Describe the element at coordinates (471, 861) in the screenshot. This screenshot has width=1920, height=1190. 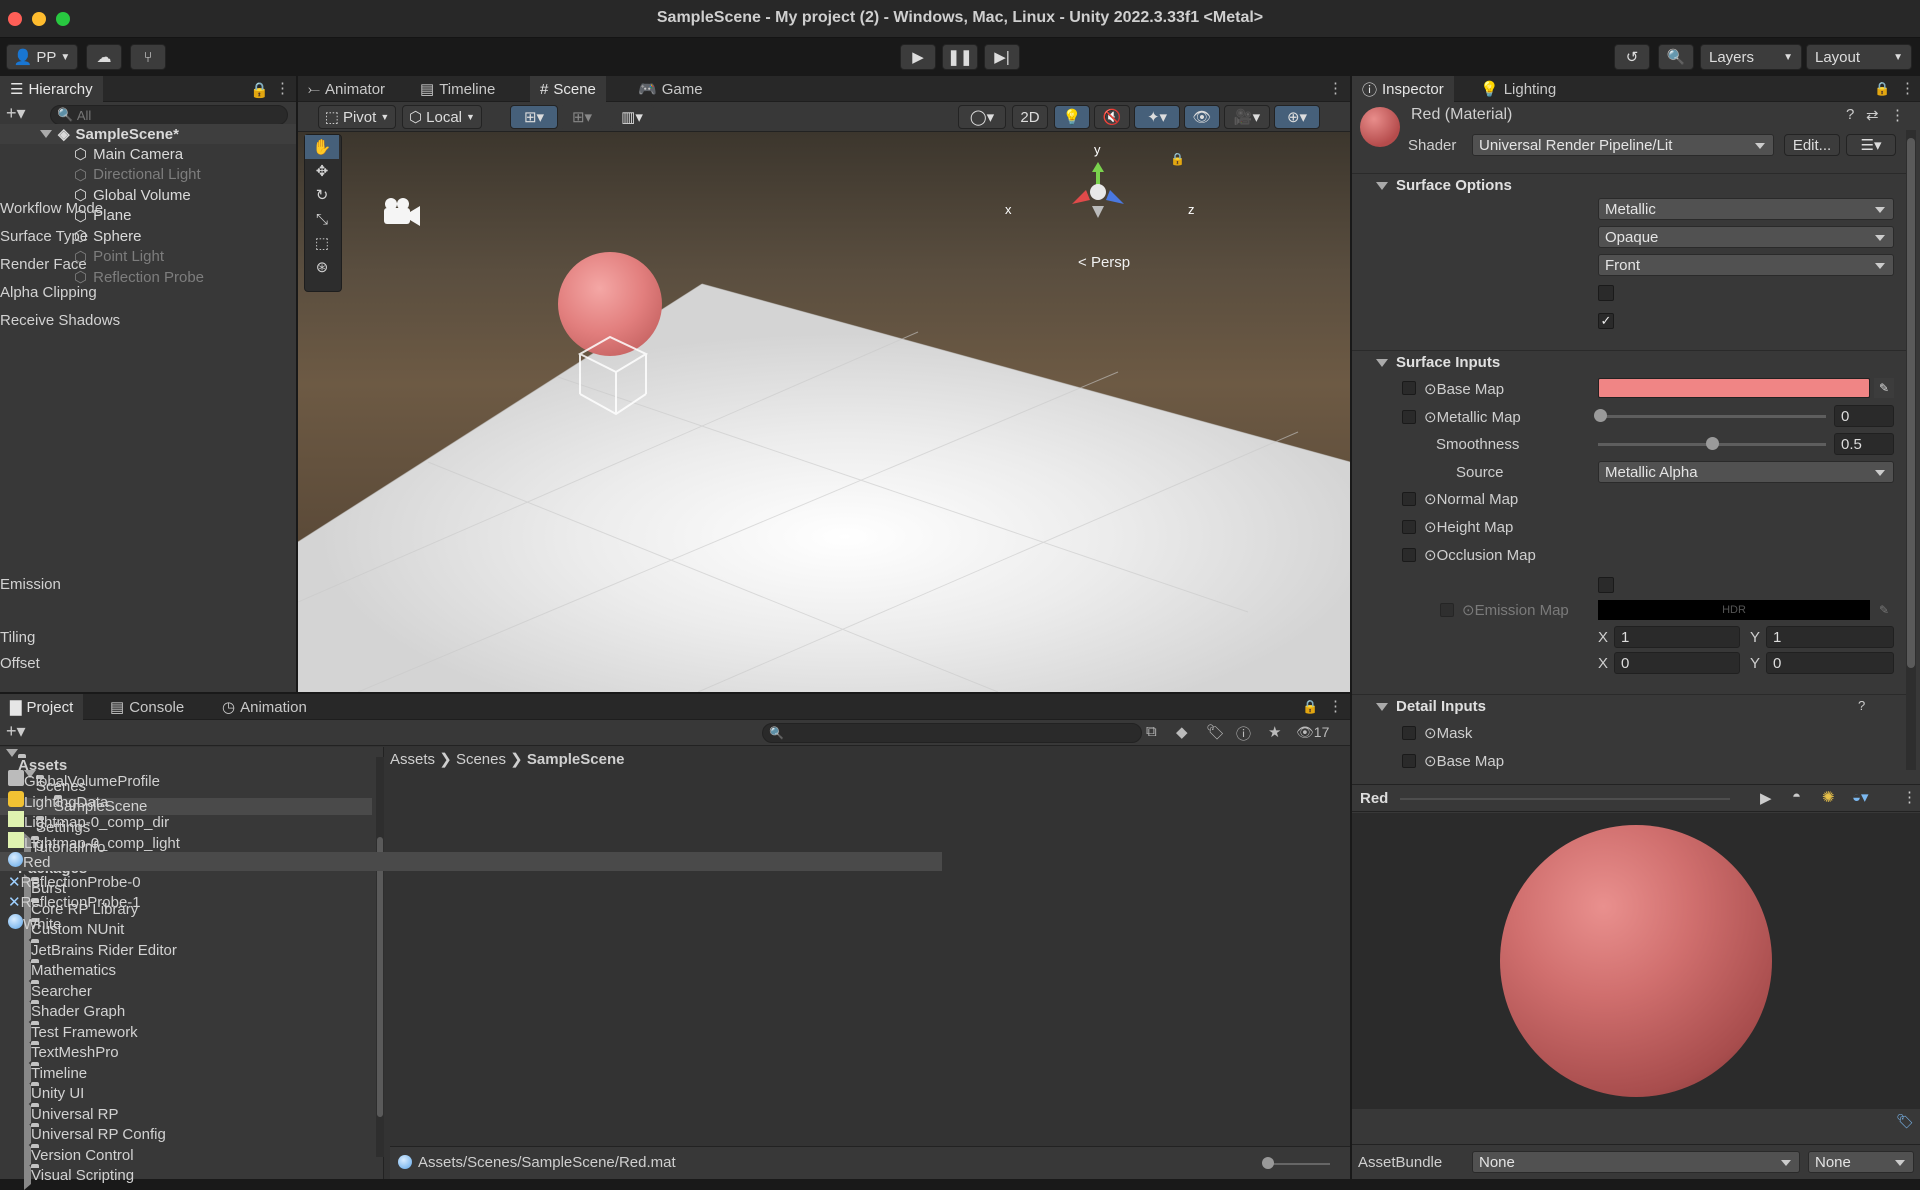
I see `asset-item: Red` at that location.